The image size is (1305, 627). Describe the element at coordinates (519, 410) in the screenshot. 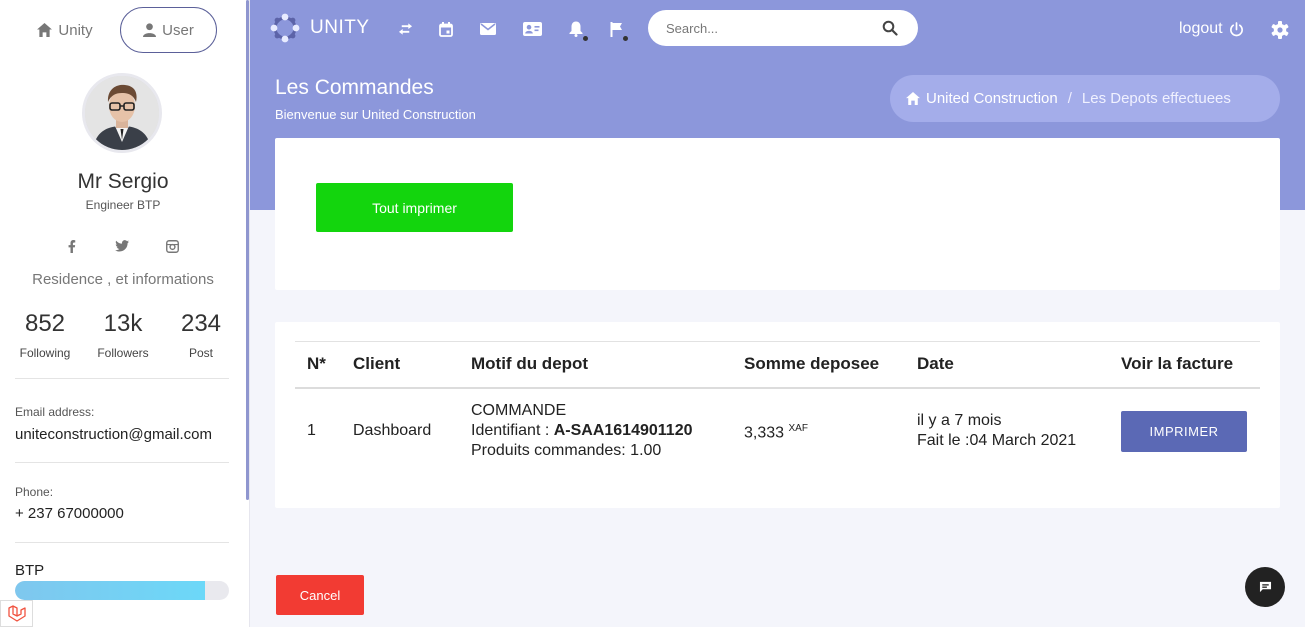

I see `motif-type: COMMANDE` at that location.